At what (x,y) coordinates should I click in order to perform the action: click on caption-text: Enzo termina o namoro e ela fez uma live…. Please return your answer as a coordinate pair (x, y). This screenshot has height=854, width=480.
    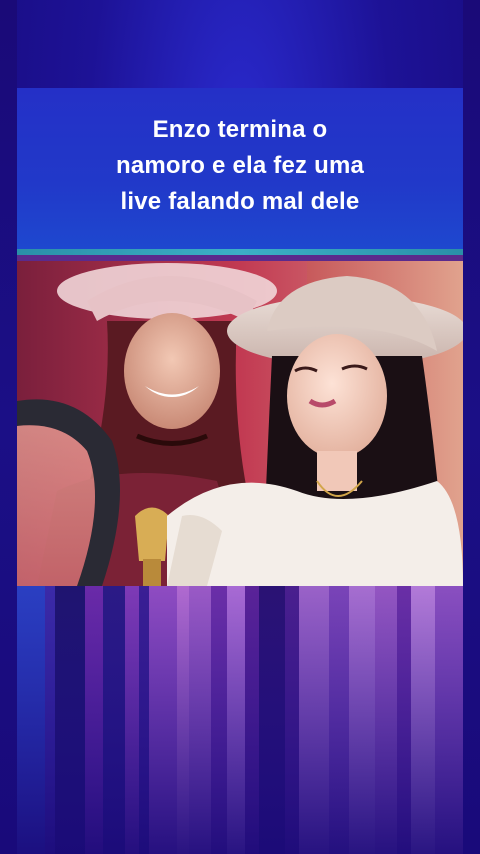
    Looking at the image, I should click on (240, 166).